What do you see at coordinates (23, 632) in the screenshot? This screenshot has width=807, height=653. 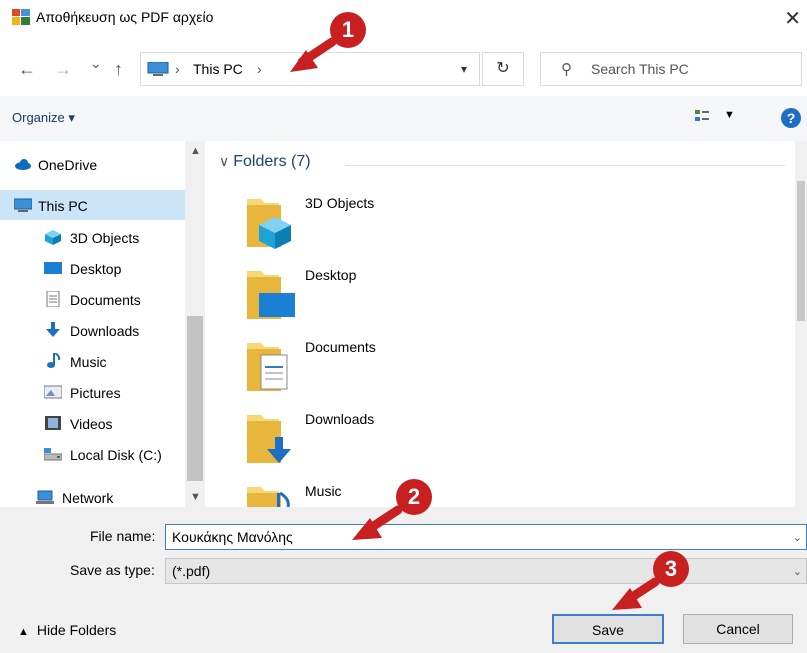 I see `chevron-up-icon: ▲` at bounding box center [23, 632].